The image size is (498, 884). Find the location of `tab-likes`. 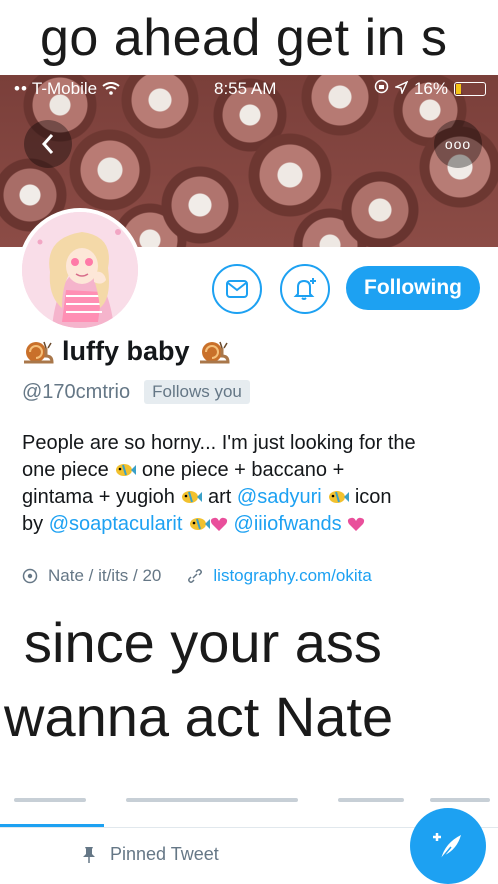

tab-likes is located at coordinates (460, 800).